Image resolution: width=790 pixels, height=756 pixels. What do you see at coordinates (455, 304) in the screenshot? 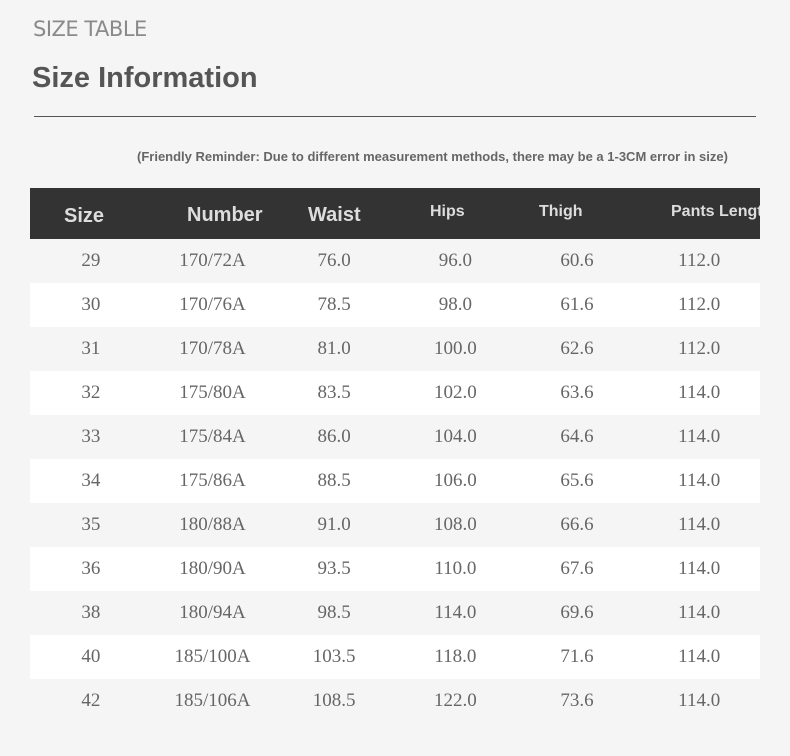
I see `cell-hips: 98.0` at bounding box center [455, 304].